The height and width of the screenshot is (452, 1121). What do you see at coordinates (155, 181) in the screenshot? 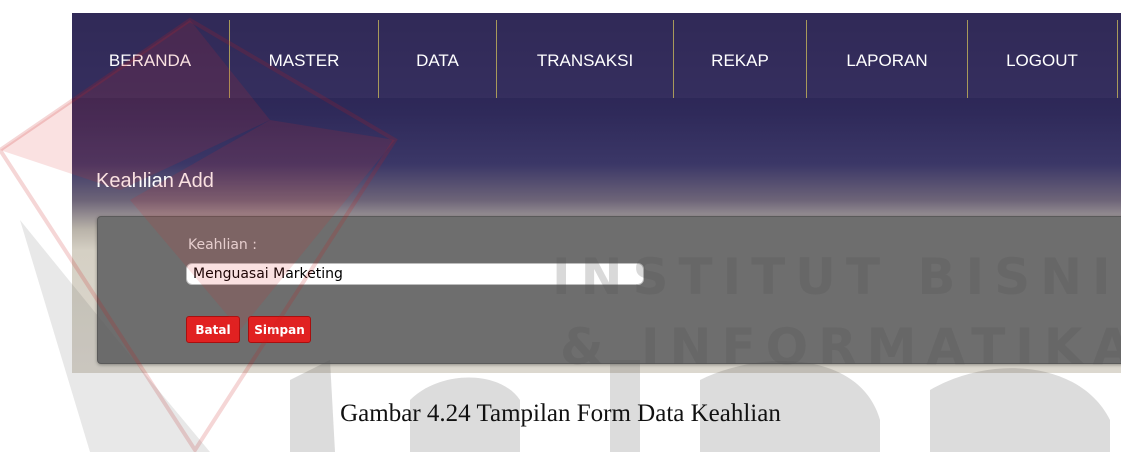
I see `page-title: Keahlian Add` at bounding box center [155, 181].